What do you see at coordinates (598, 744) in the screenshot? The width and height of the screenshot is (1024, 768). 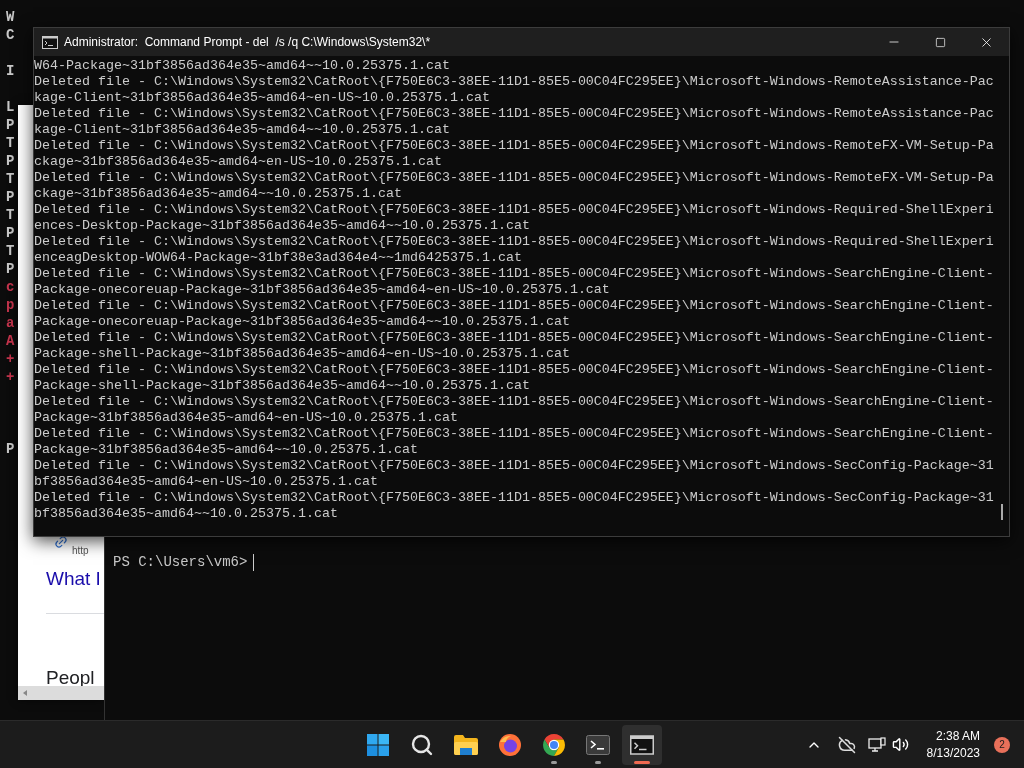 I see `terminal-icon` at bounding box center [598, 744].